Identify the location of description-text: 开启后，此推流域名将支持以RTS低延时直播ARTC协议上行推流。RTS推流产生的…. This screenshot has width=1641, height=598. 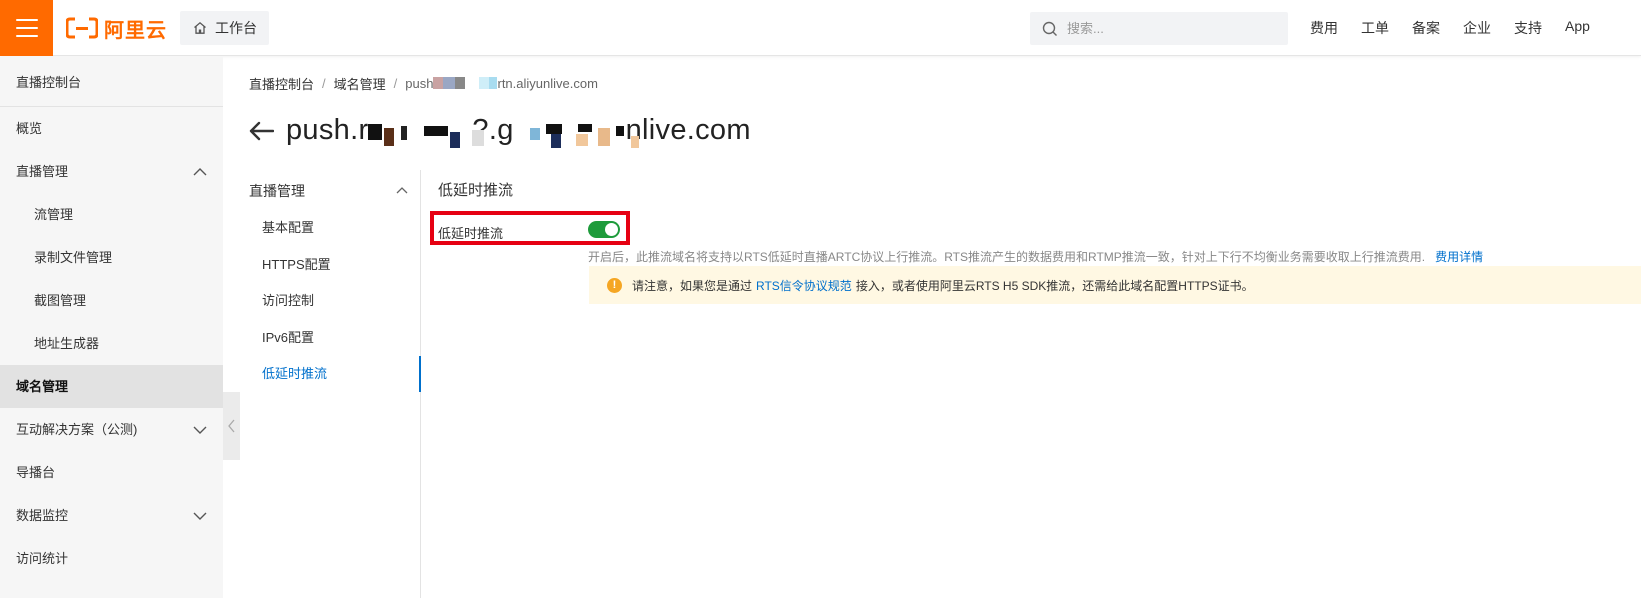
(1007, 257).